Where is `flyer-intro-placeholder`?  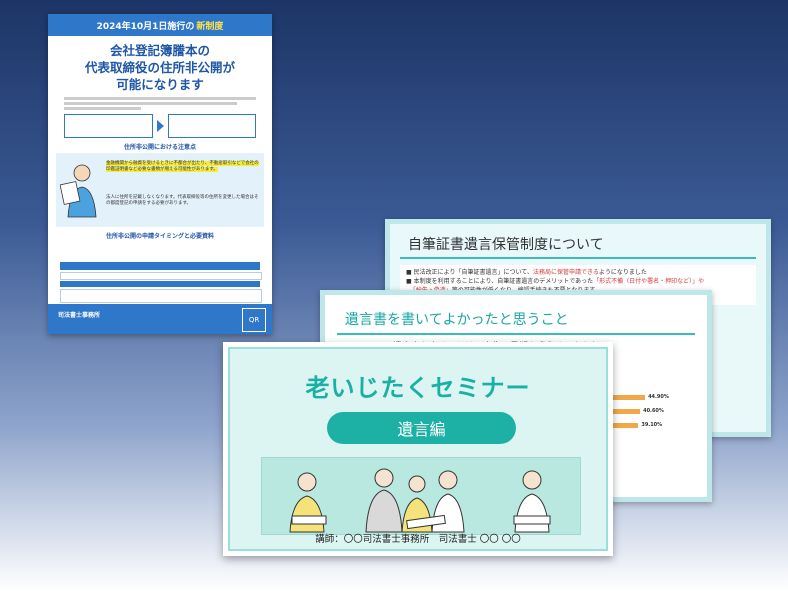
flyer-intro-placeholder is located at coordinates (160, 103).